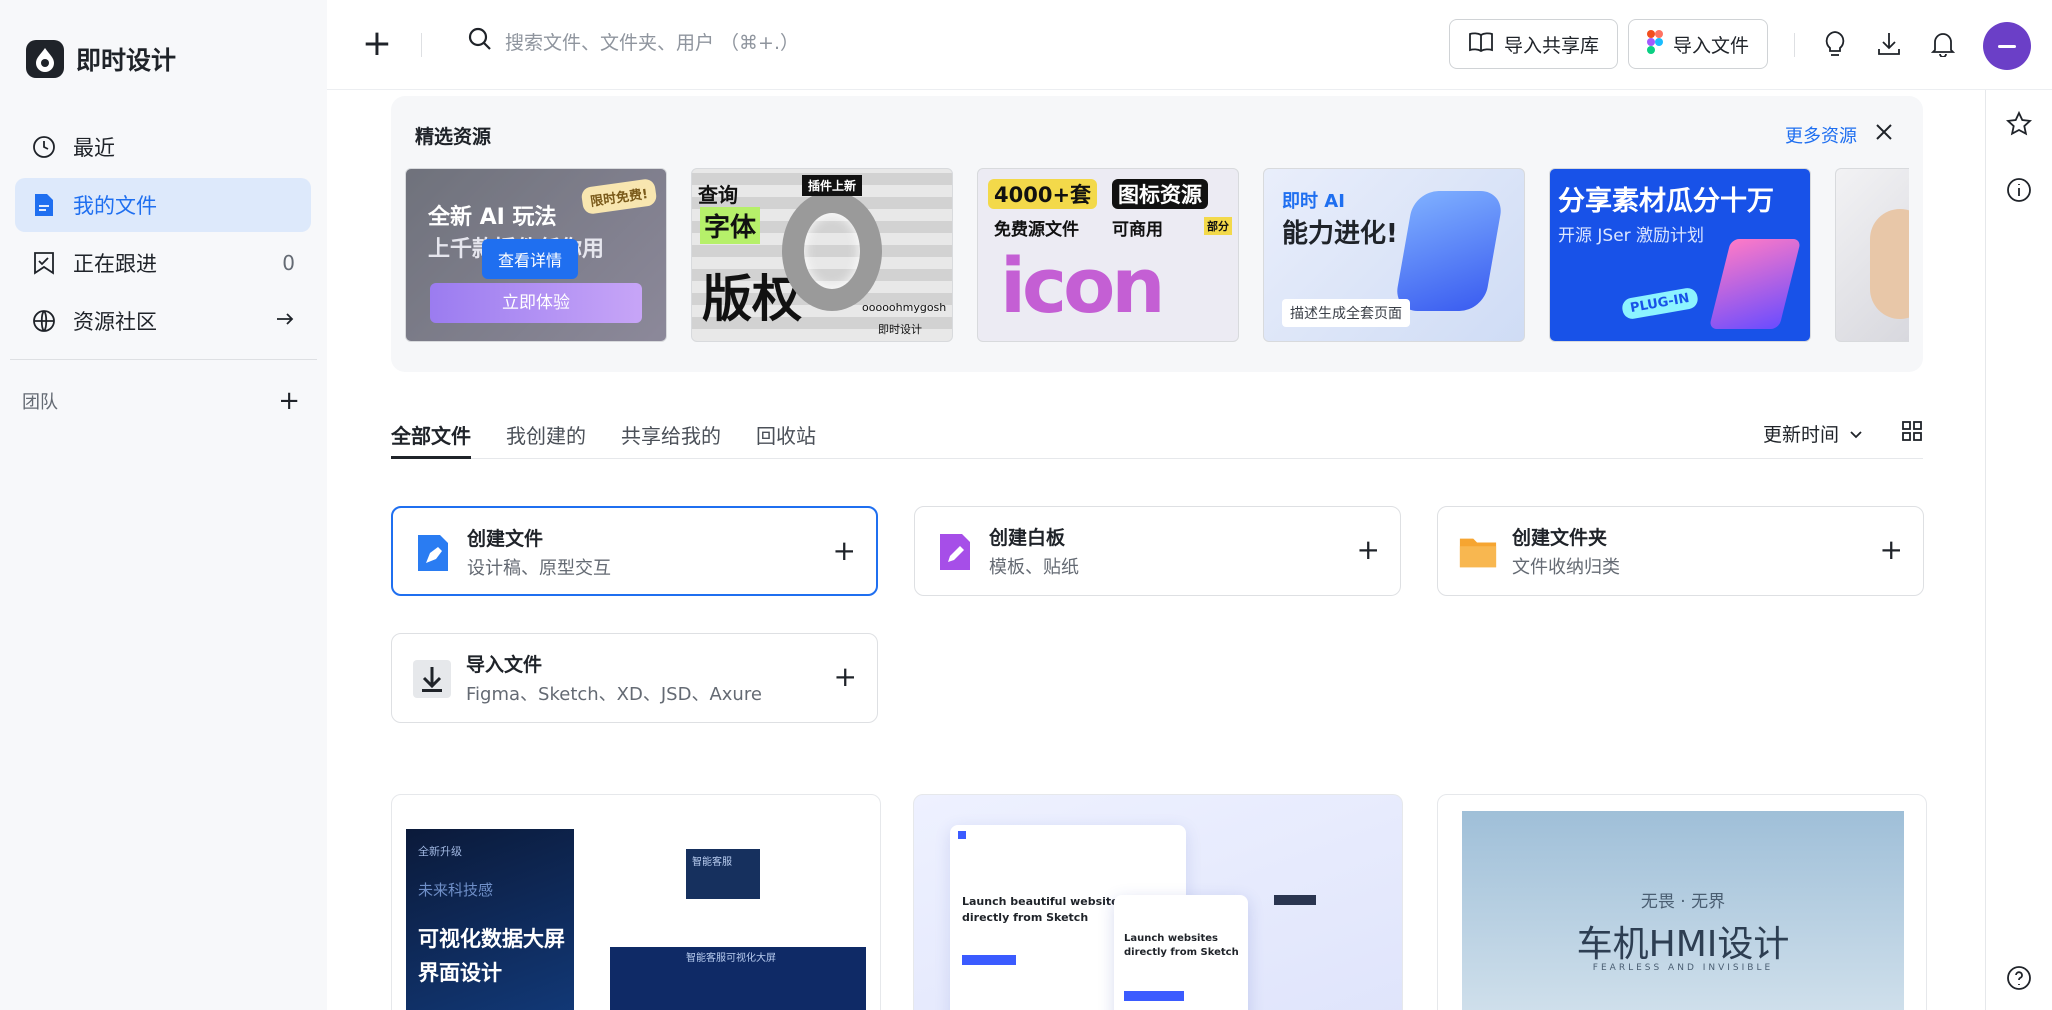 Image resolution: width=2052 pixels, height=1010 pixels. Describe the element at coordinates (440, 851) in the screenshot. I see `preview-tag: 全新升级` at that location.